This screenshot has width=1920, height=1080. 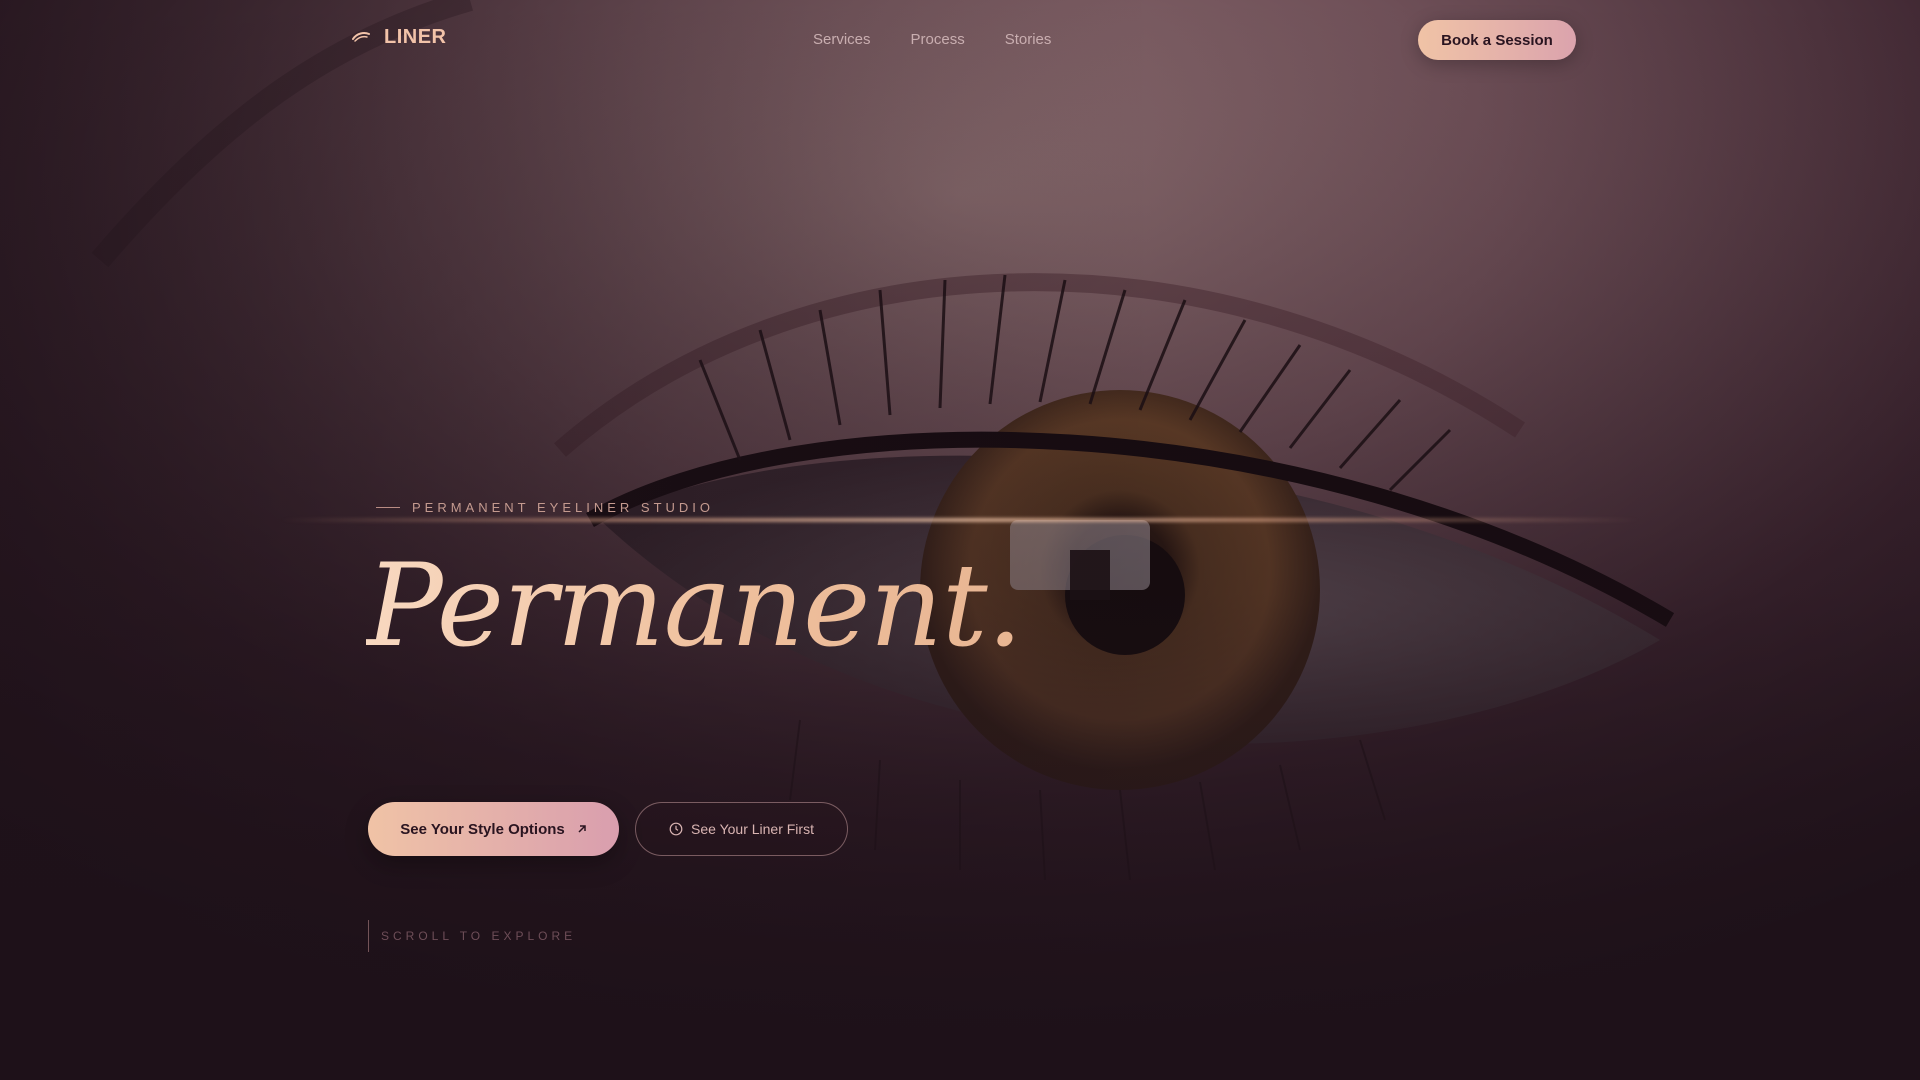 I want to click on brand-name: LINER, so click(x=415, y=37).